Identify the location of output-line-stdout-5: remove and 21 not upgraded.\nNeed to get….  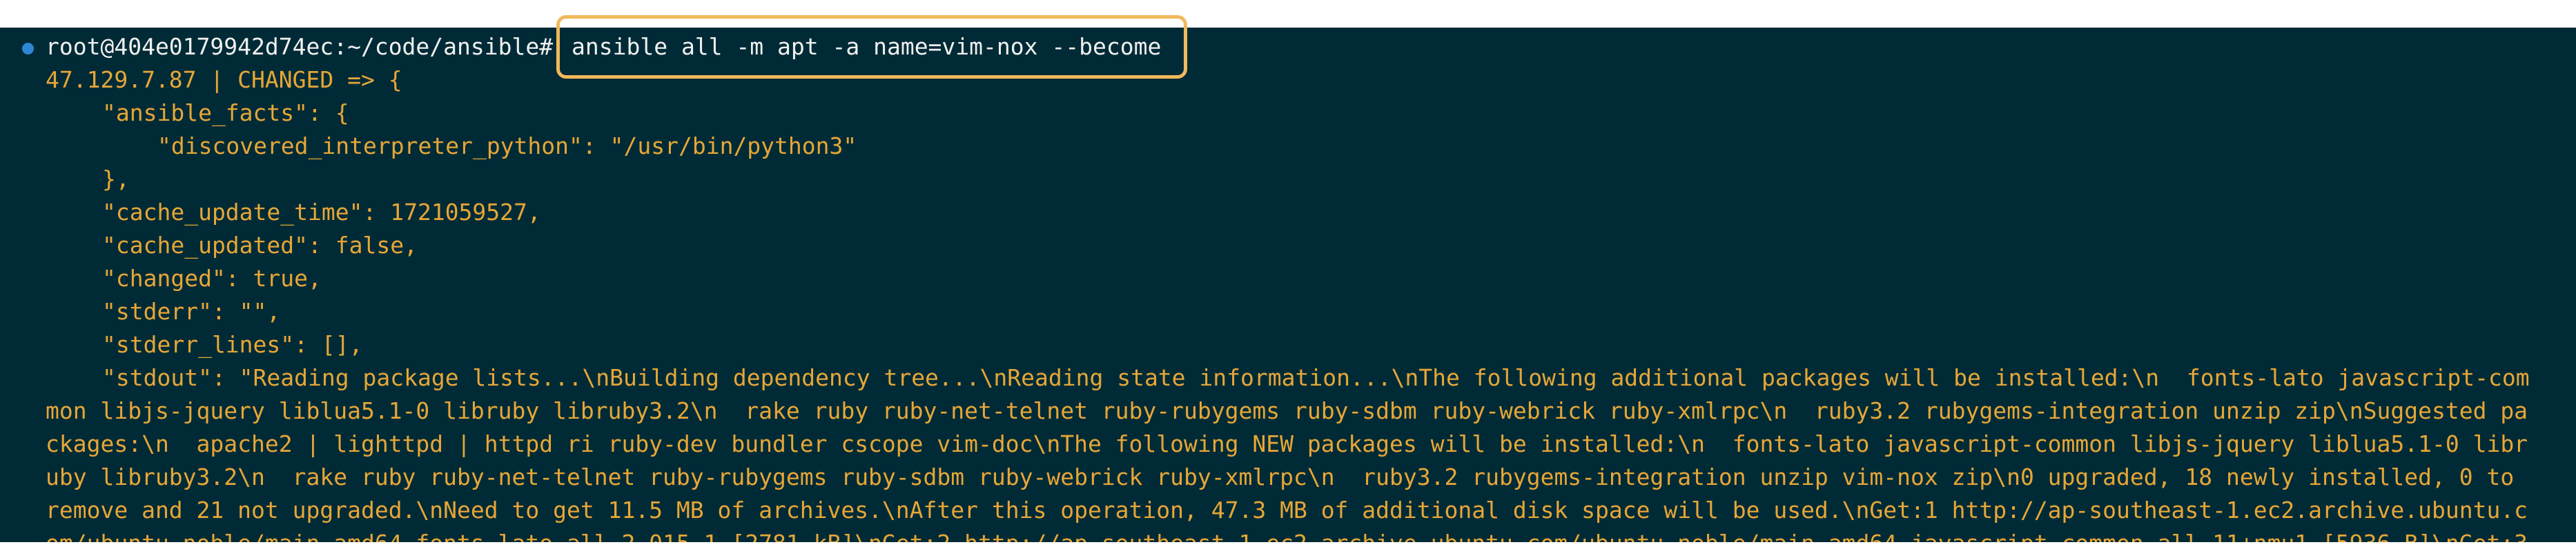
(1287, 511).